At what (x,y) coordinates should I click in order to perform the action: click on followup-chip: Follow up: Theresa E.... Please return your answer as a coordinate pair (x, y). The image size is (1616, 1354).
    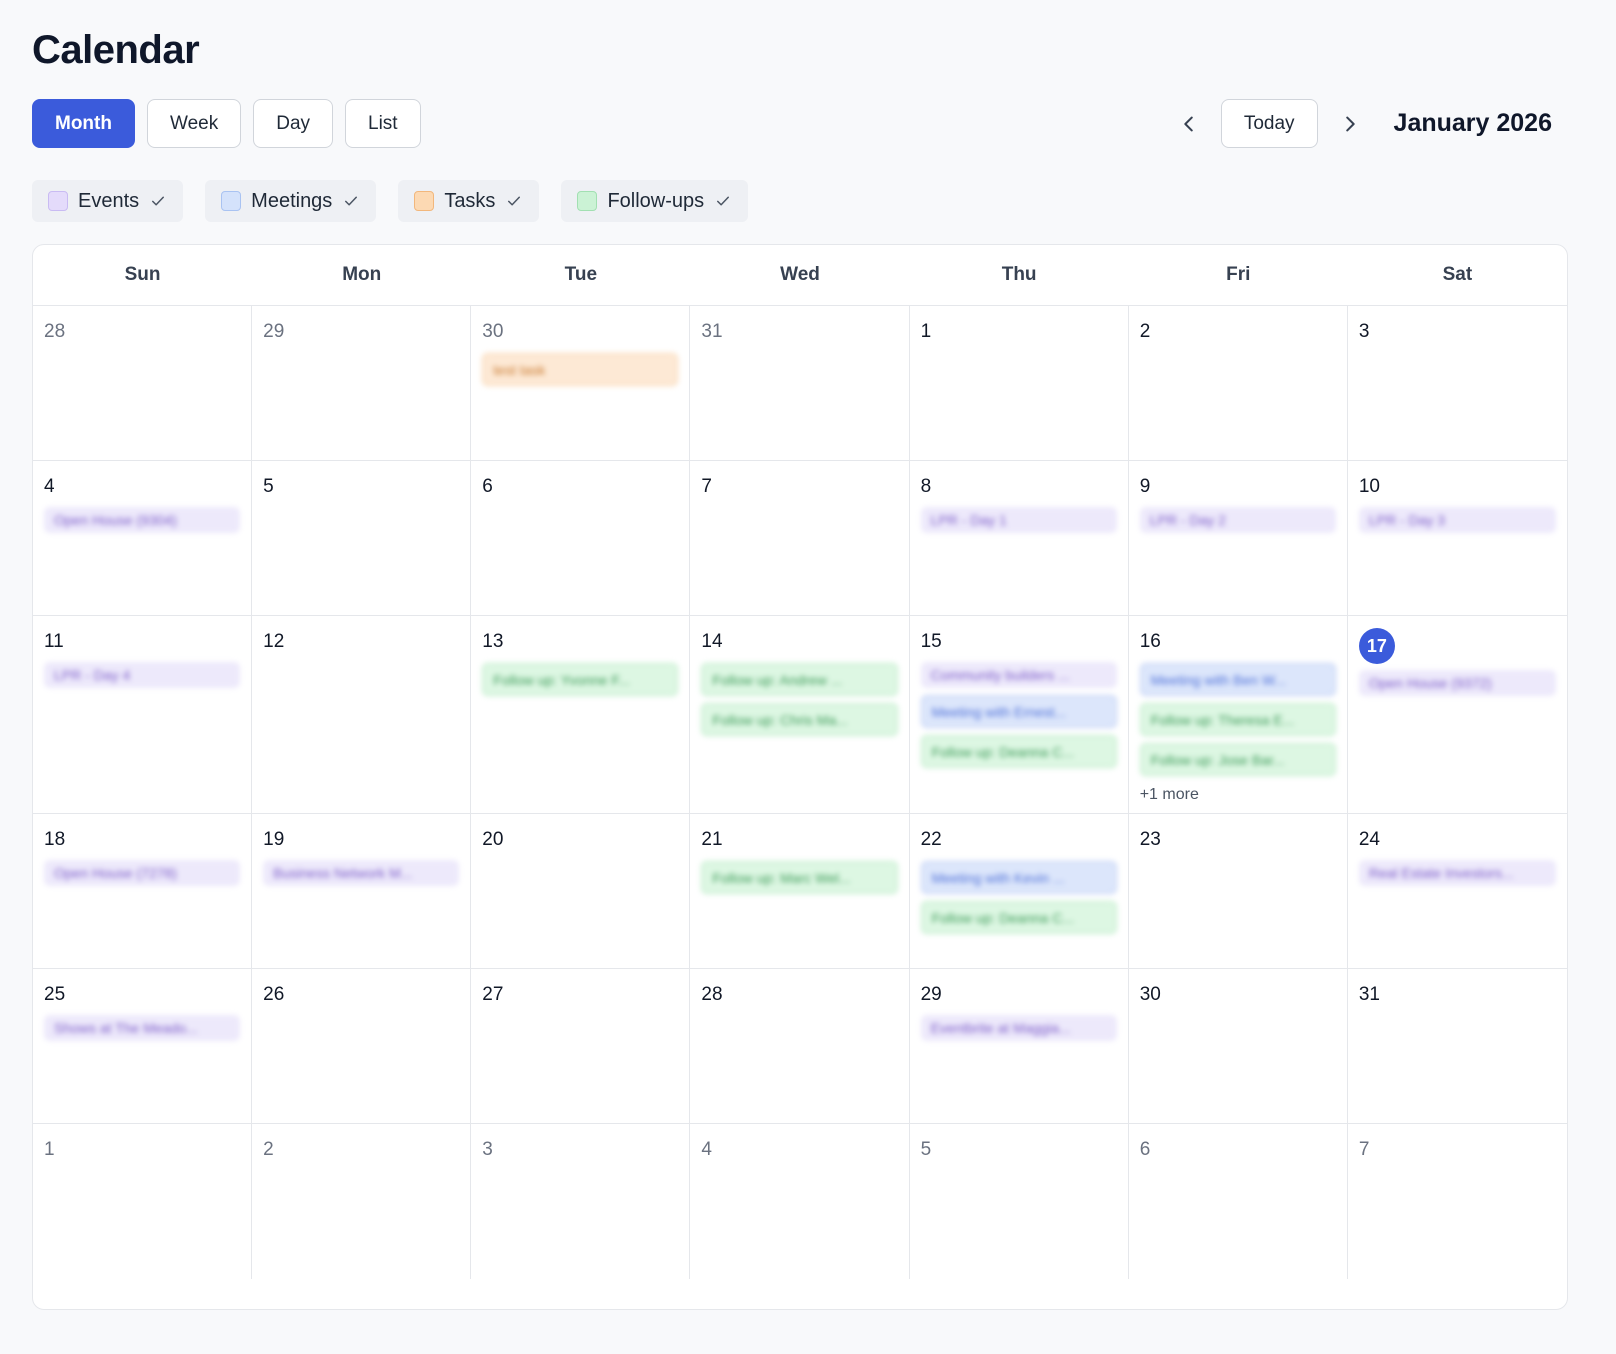
    Looking at the image, I should click on (1237, 719).